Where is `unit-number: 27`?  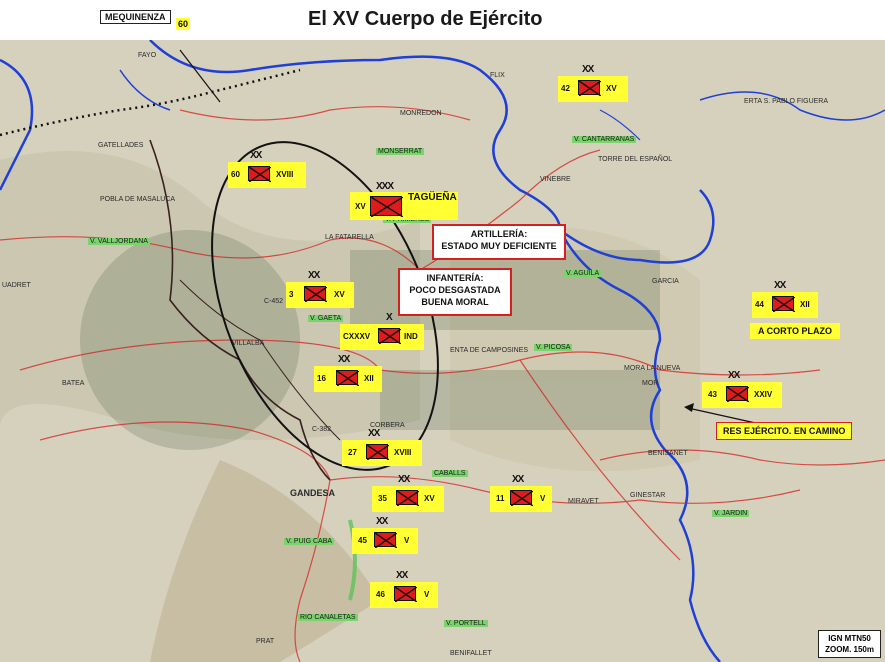
unit-number: 27 is located at coordinates (352, 452).